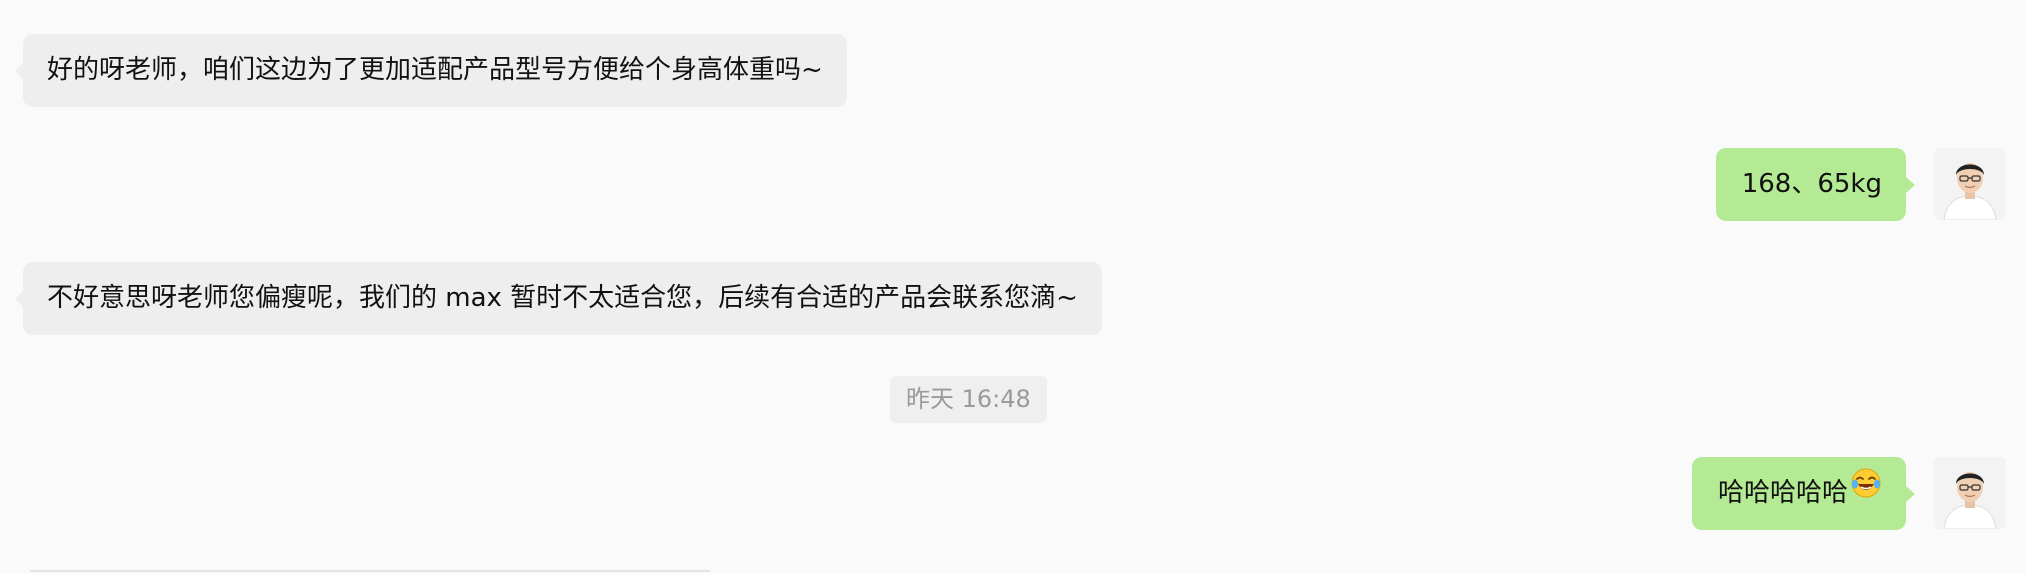  I want to click on timestamp-text: 昨天 16:48, so click(968, 399).